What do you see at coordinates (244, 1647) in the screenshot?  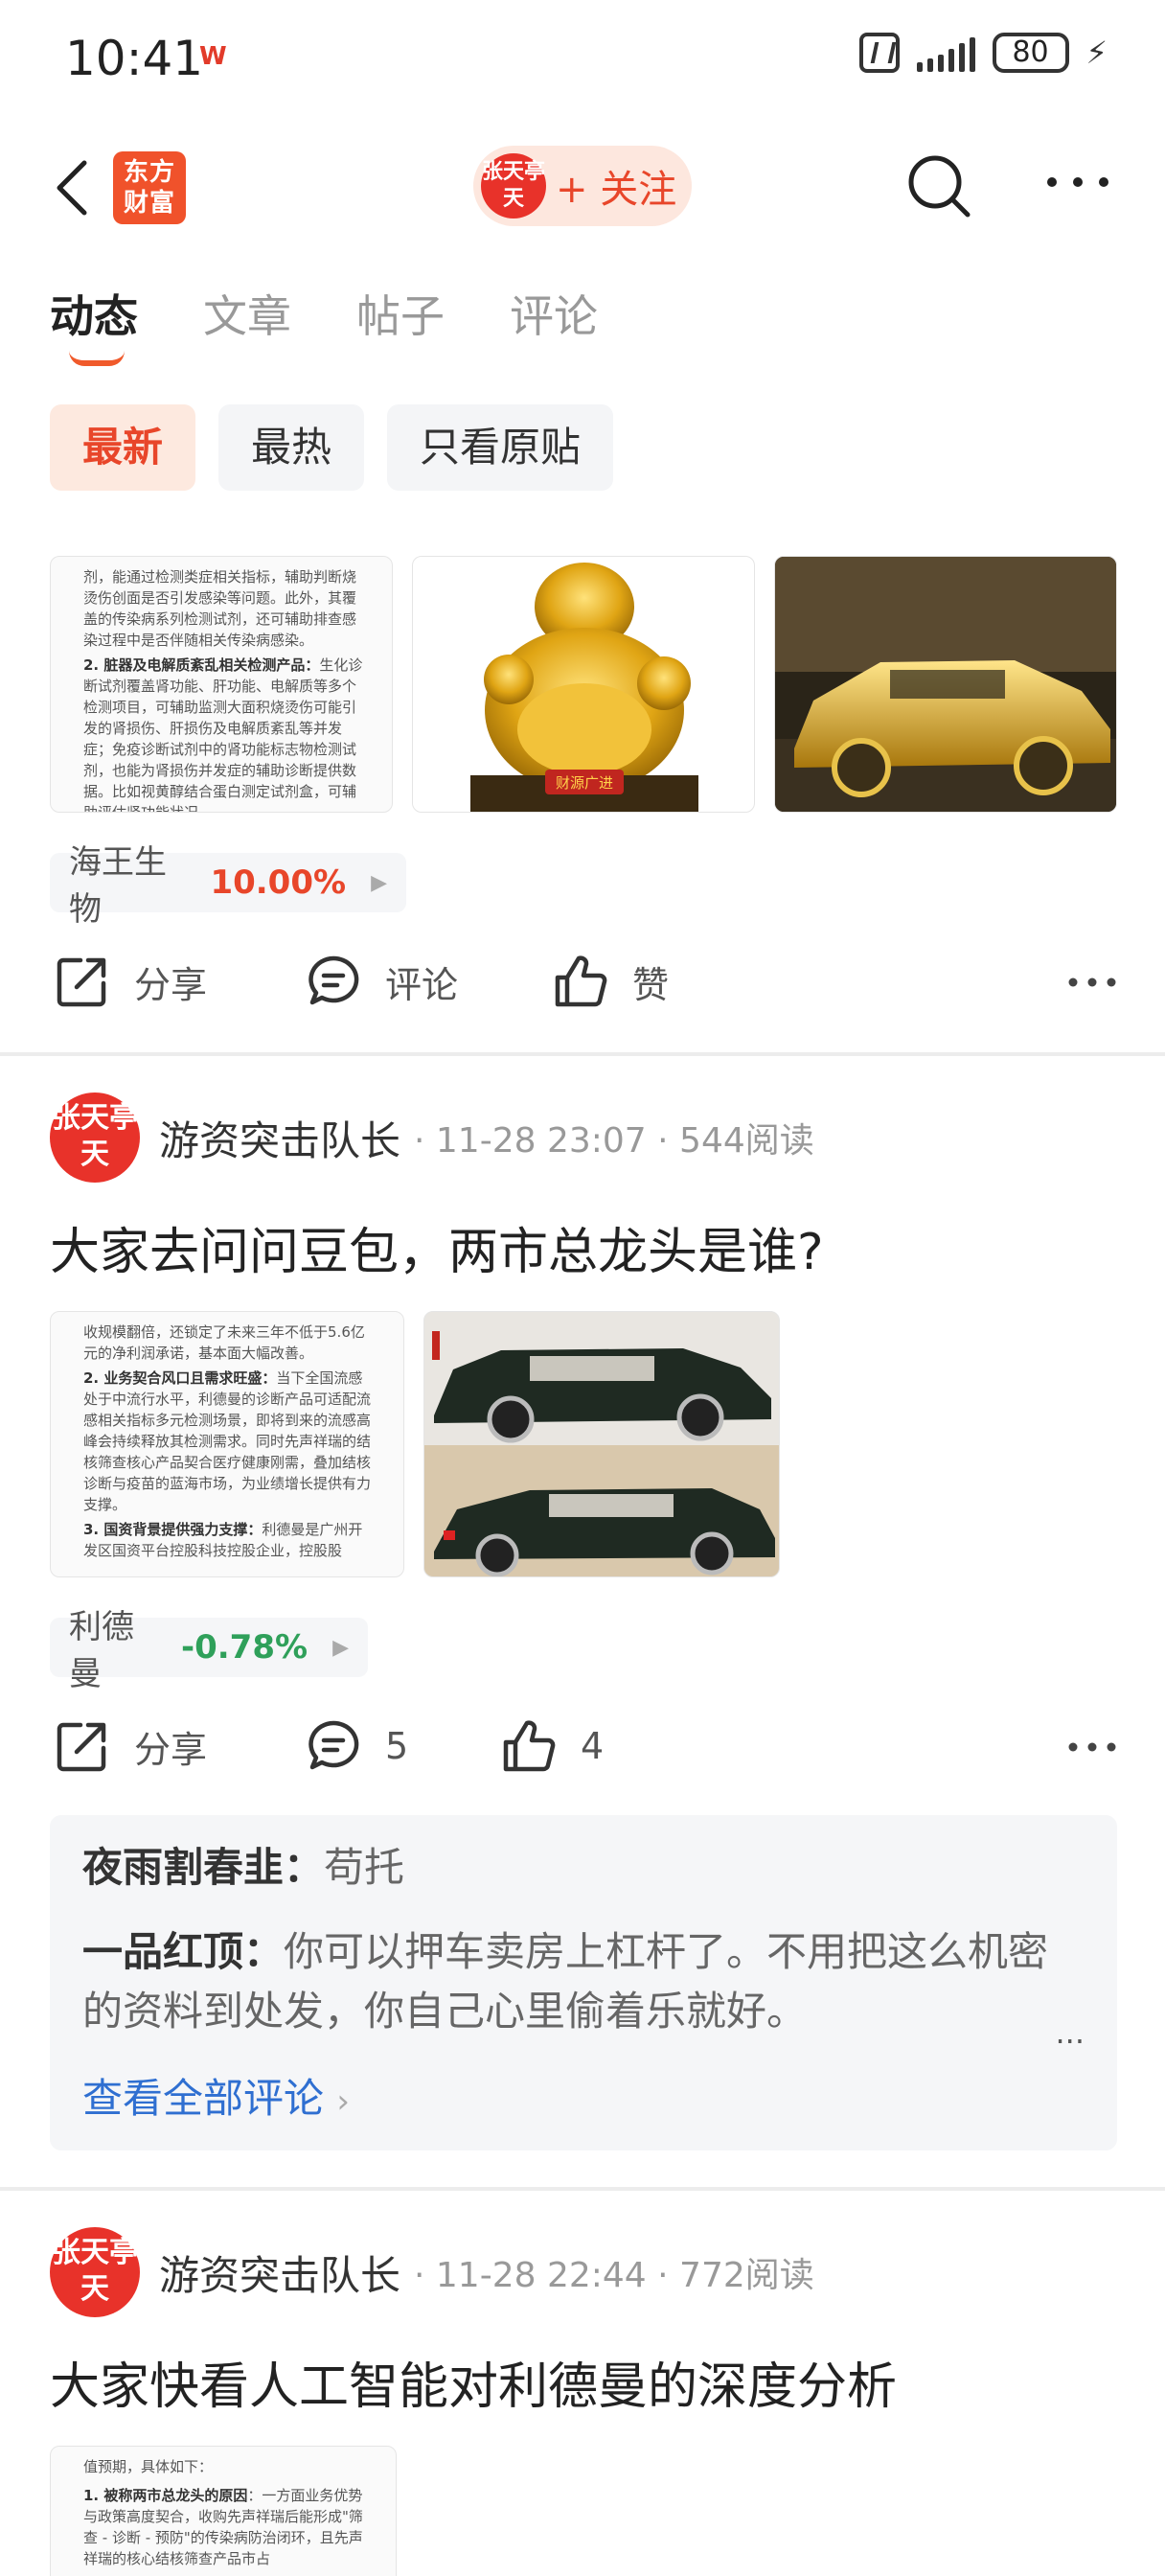 I see `stock-change: -0.78%` at bounding box center [244, 1647].